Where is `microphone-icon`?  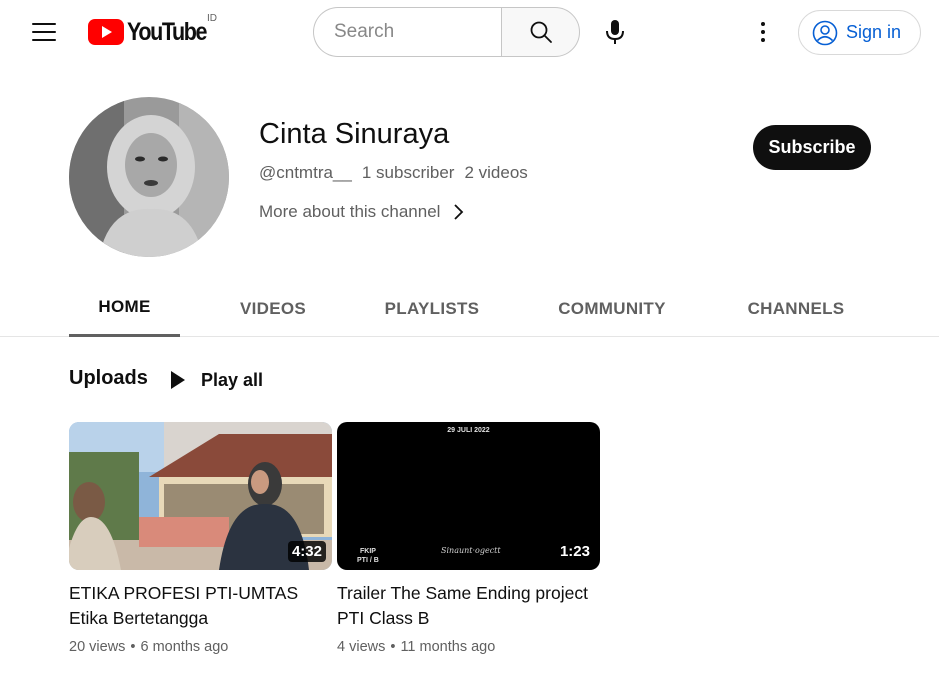 microphone-icon is located at coordinates (615, 32).